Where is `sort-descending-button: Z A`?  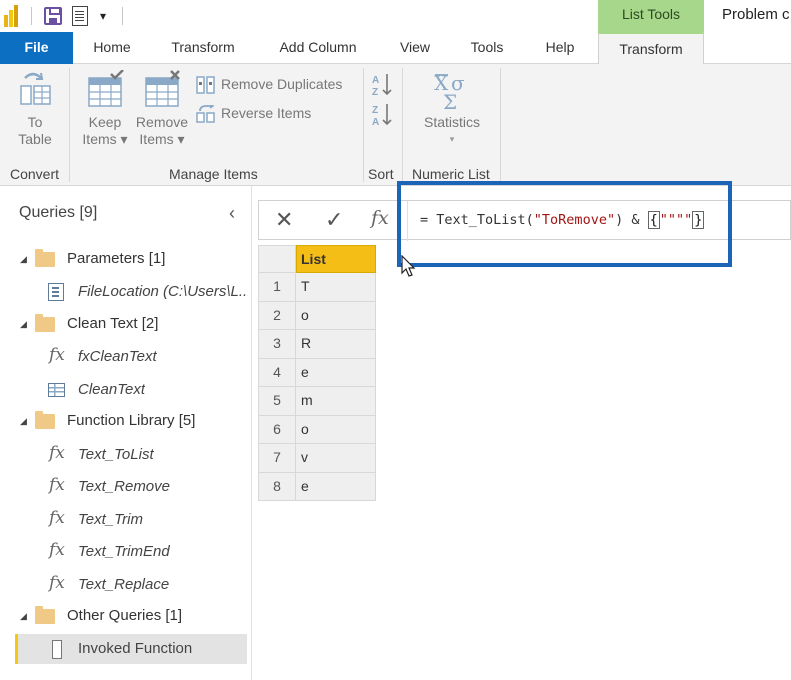 sort-descending-button: Z A is located at coordinates (383, 116).